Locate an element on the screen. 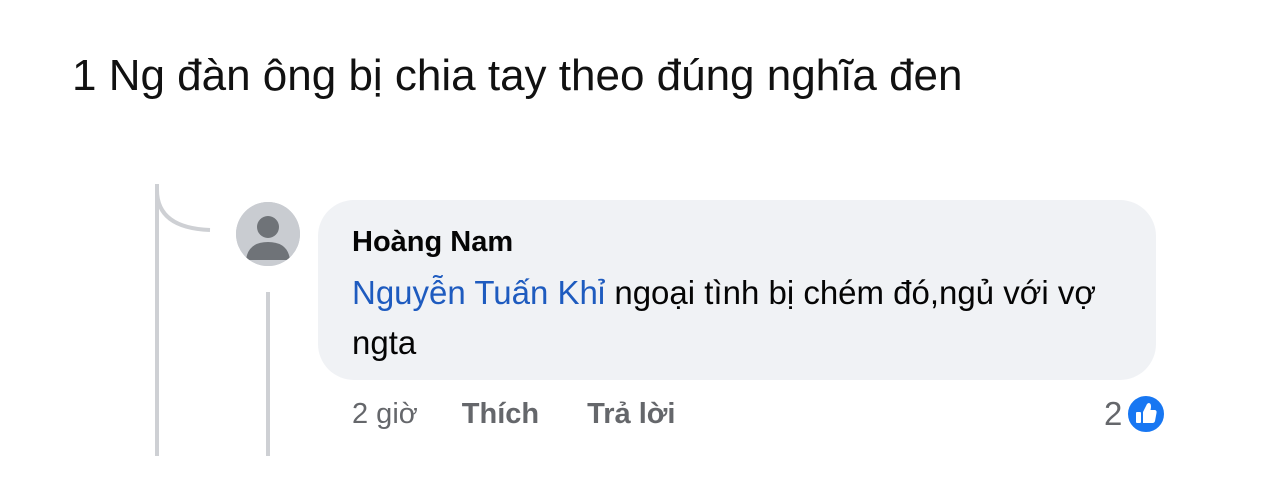 The width and height of the screenshot is (1280, 504). commenter-avatar is located at coordinates (268, 234).